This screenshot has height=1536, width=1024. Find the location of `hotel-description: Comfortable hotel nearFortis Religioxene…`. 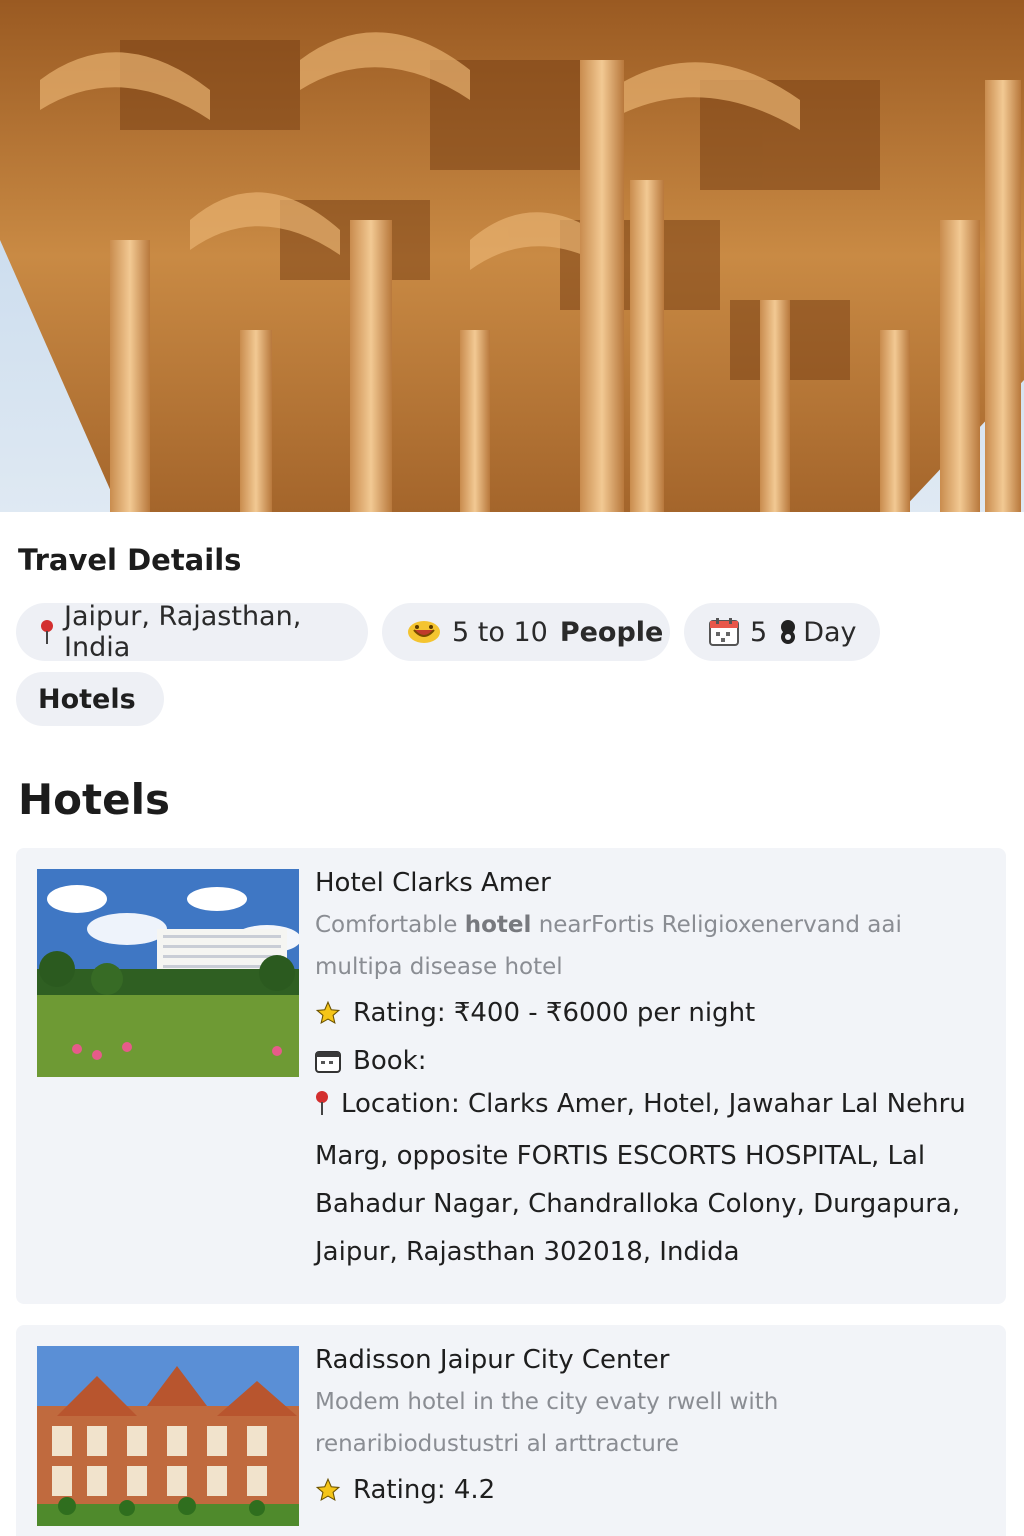

hotel-description: Comfortable hotel nearFortis Religioxene… is located at coordinates (608, 946).